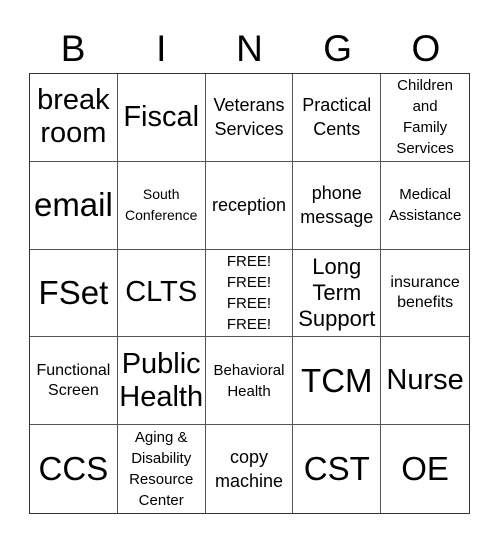 The image size is (500, 544). What do you see at coordinates (162, 469) in the screenshot?
I see `bingo-cell: Aging & Disability Resource Center` at bounding box center [162, 469].